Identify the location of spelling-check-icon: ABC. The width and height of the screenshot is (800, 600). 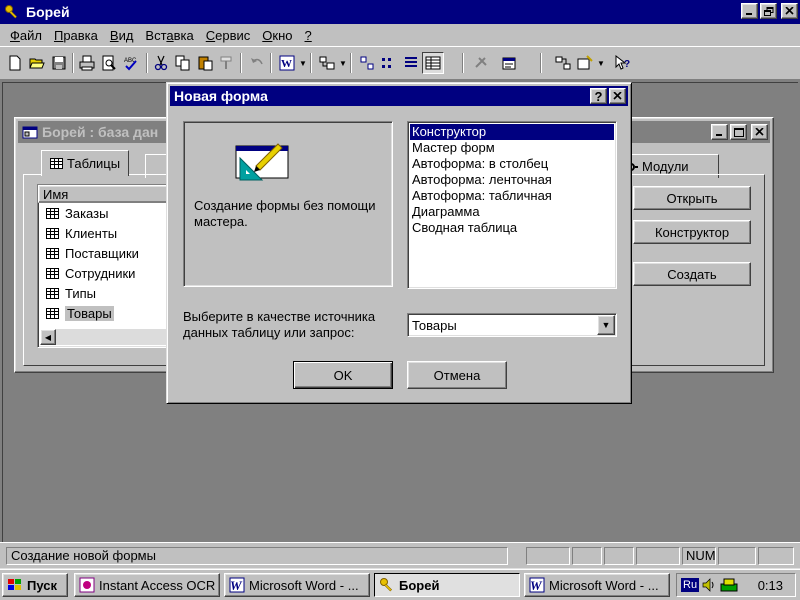
(130, 64).